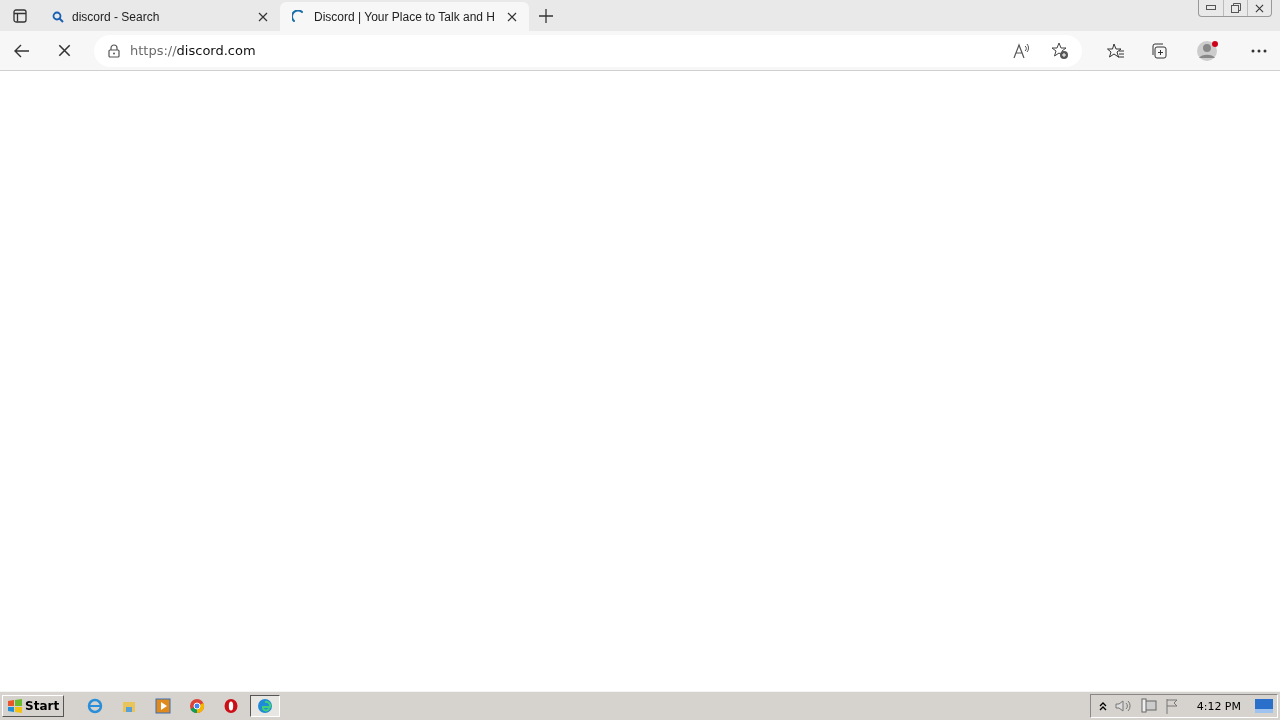  I want to click on chrome-icon, so click(197, 706).